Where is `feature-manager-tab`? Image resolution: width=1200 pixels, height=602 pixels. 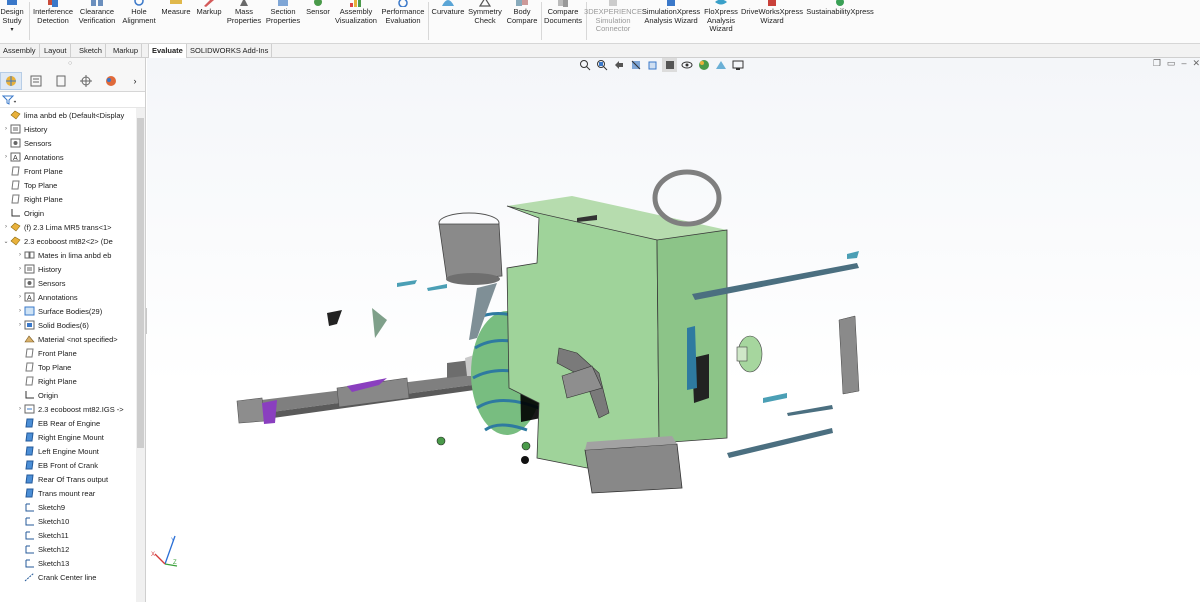
feature-manager-tab is located at coordinates (11, 81).